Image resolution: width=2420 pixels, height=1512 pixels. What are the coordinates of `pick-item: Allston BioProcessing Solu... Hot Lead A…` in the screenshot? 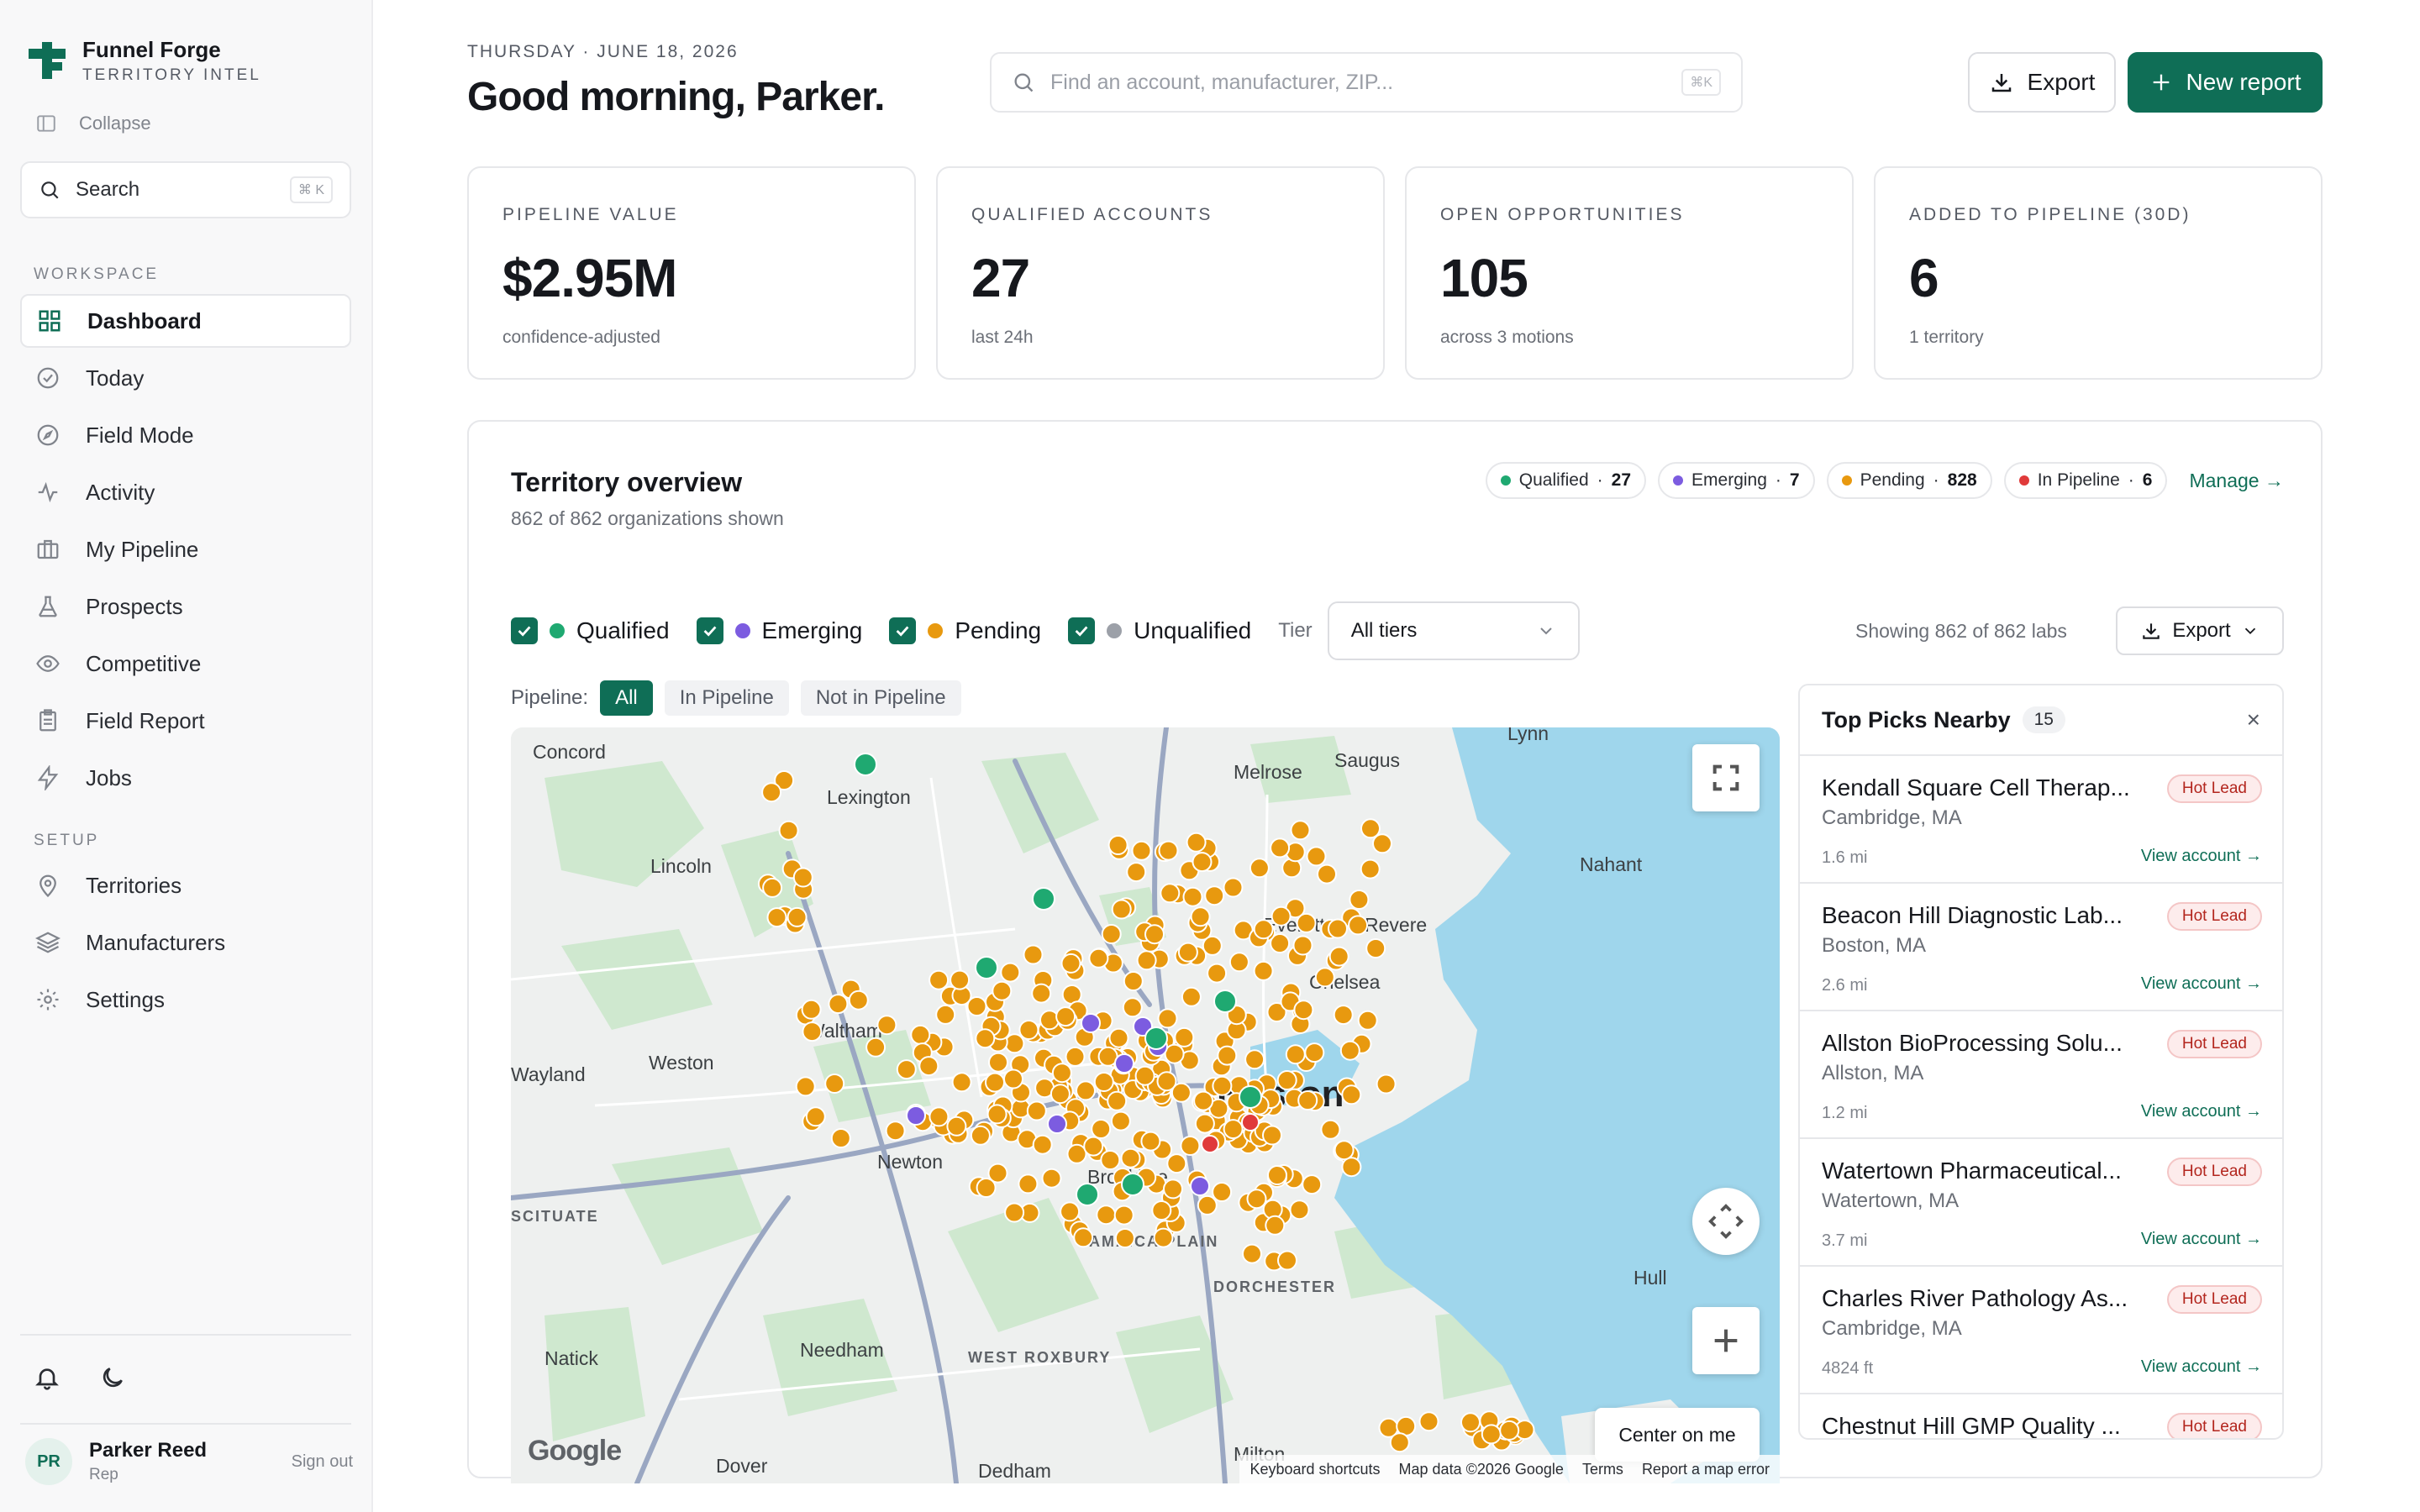 It's located at (2041, 1075).